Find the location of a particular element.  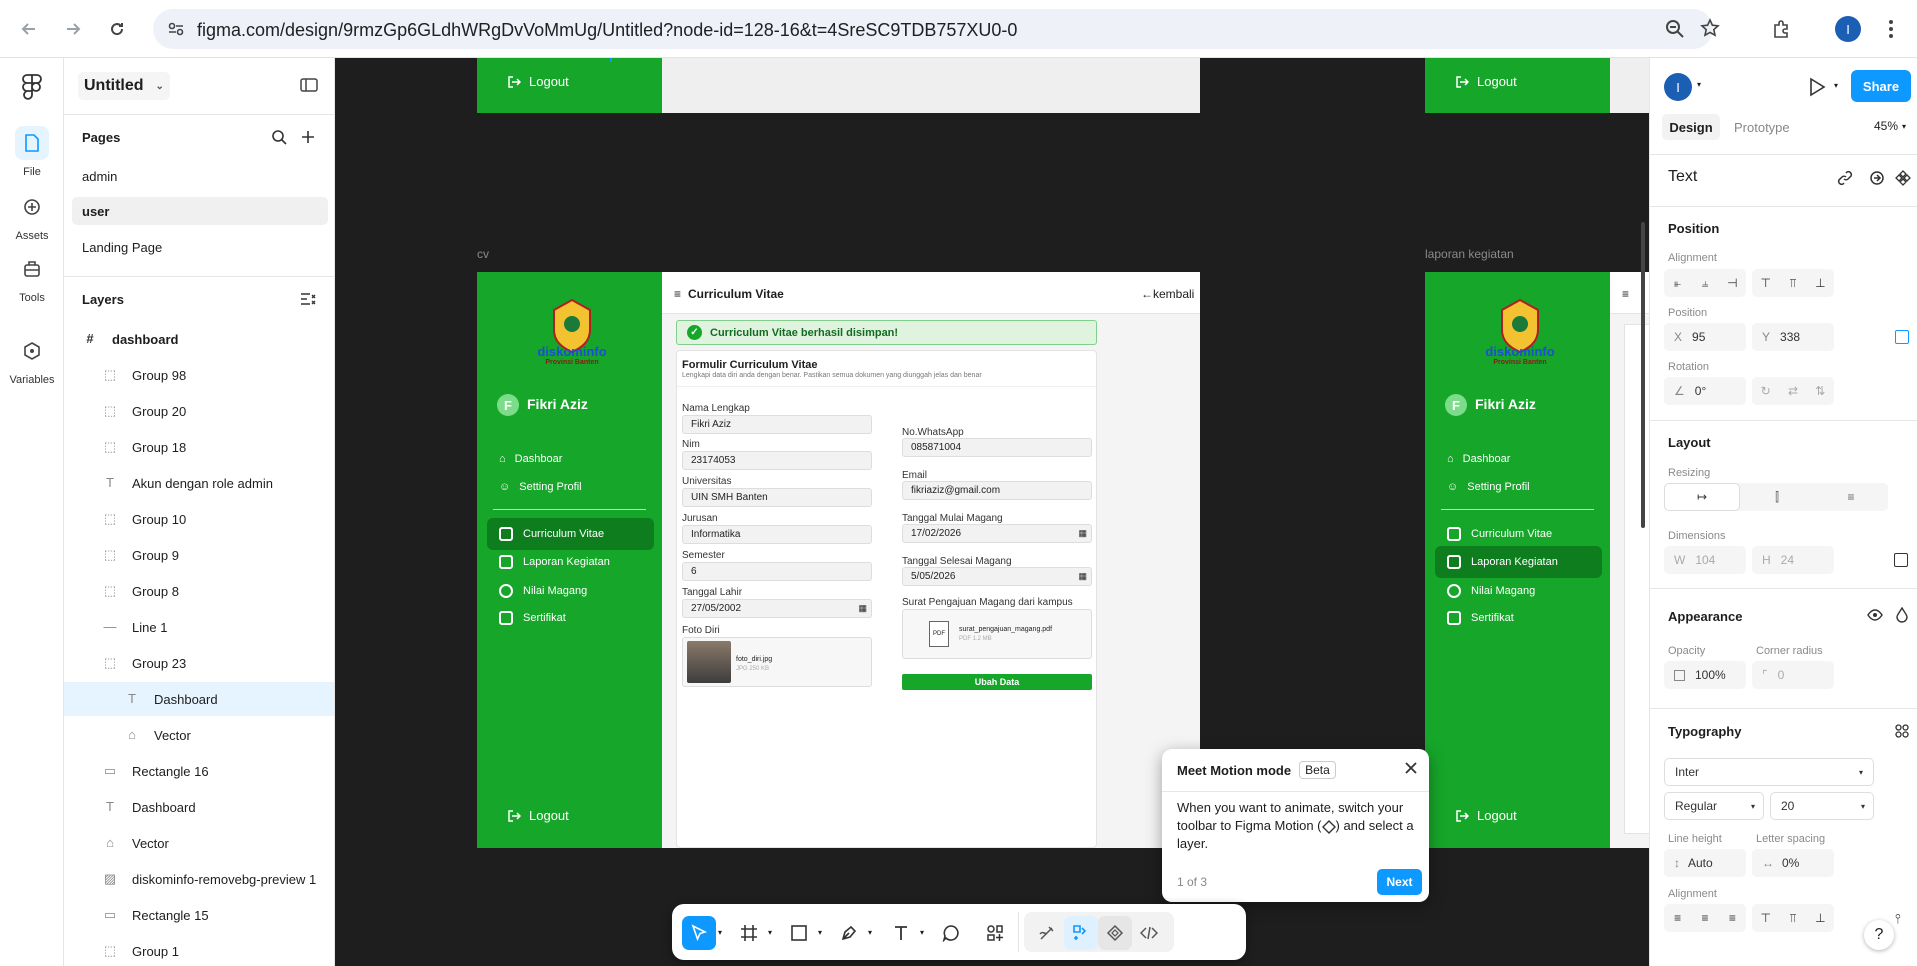

input-email: fikriaziz@gmail.com is located at coordinates (997, 490).